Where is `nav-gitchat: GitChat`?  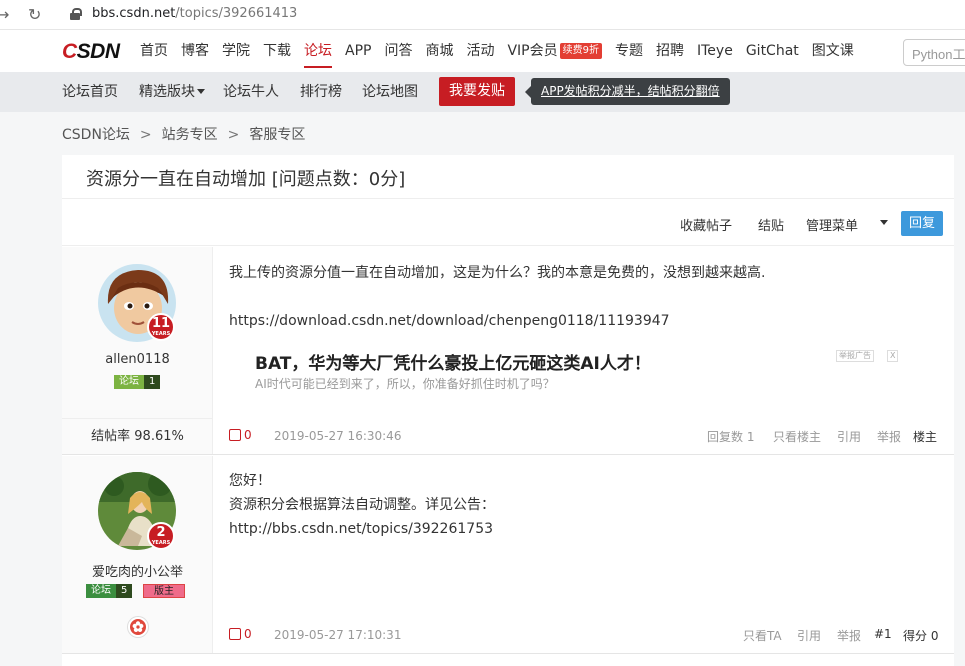
nav-gitchat: GitChat is located at coordinates (772, 51).